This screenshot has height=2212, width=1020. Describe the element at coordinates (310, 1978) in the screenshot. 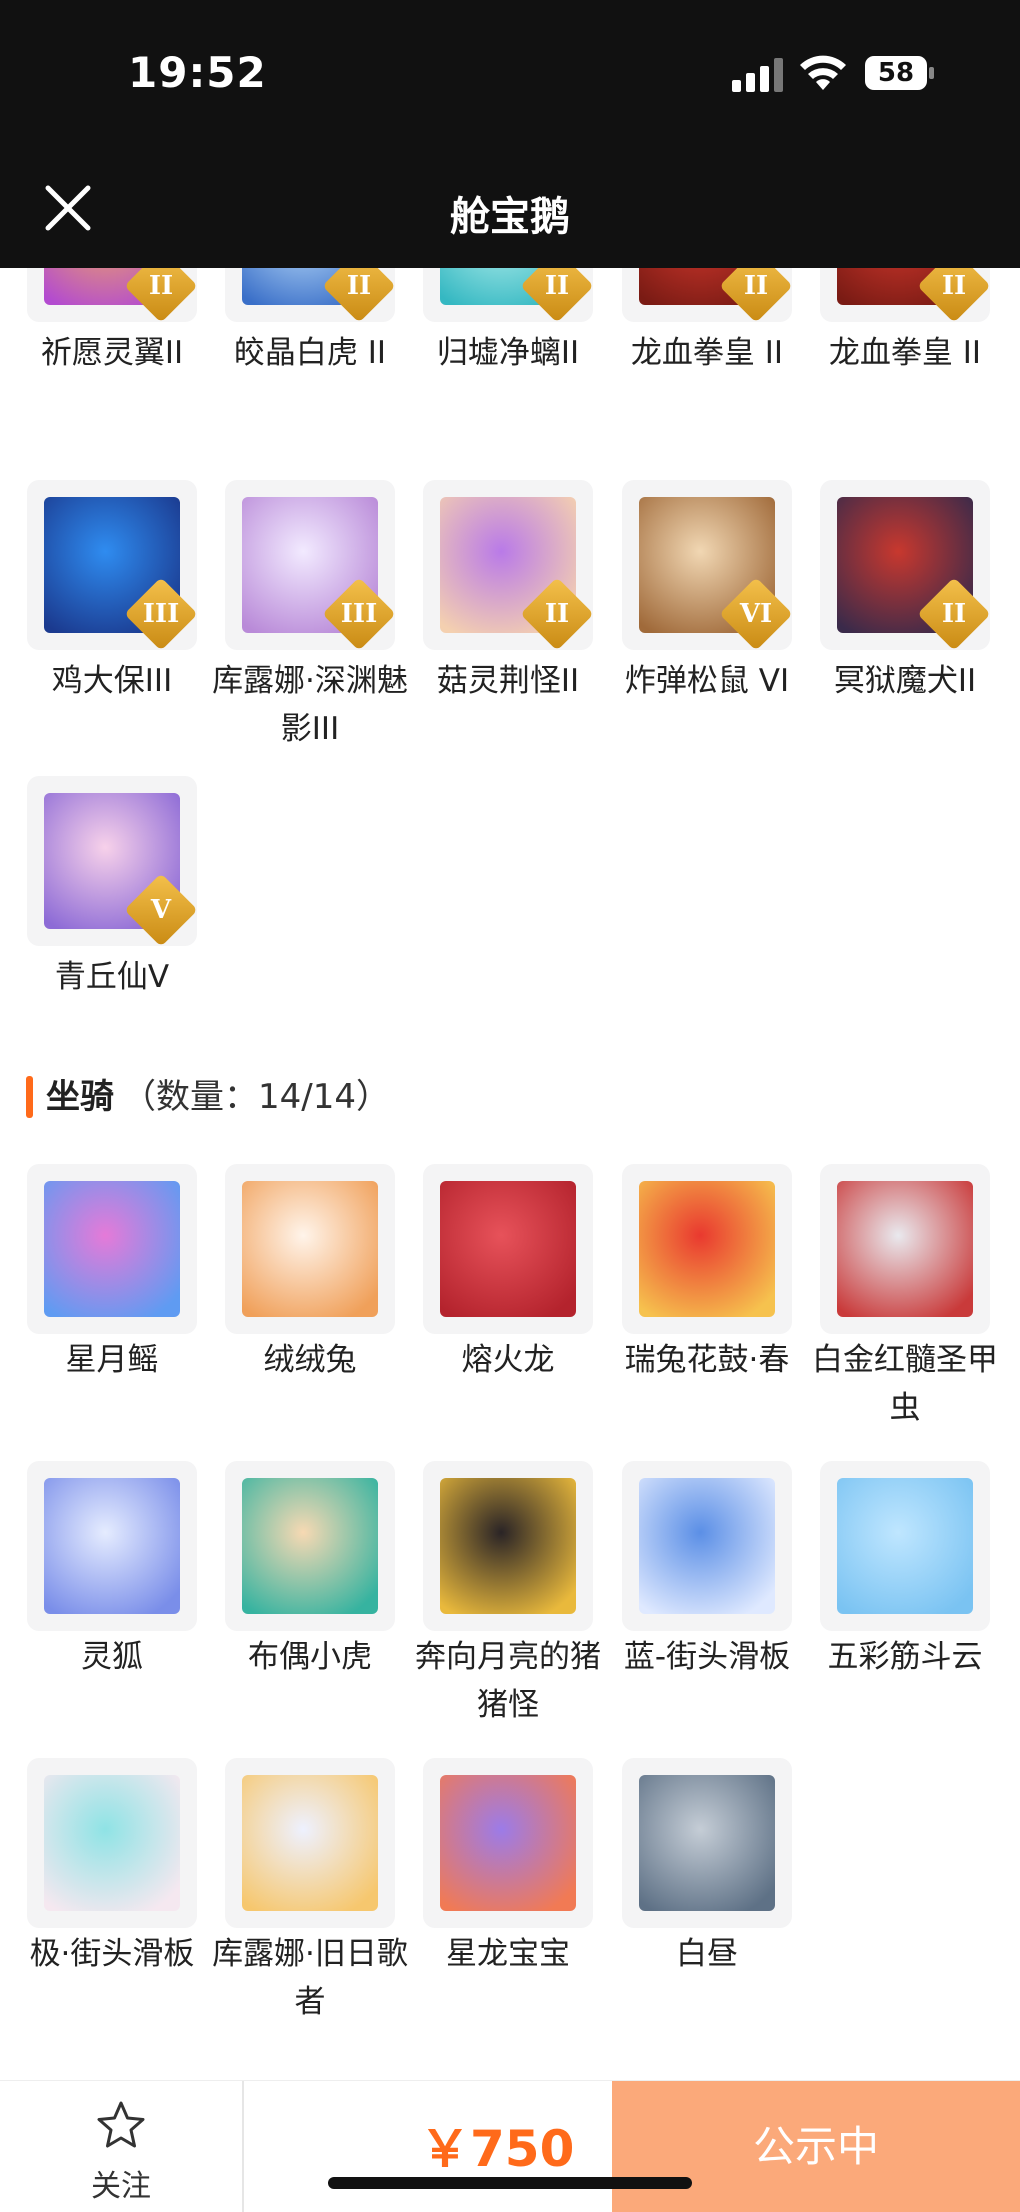

I see `item-label: 库露娜·旧日歌者` at that location.